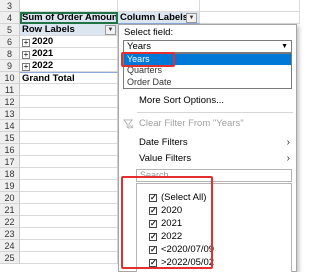 The image size is (320, 272). Describe the element at coordinates (69, 102) in the screenshot. I see `cell-a12` at that location.